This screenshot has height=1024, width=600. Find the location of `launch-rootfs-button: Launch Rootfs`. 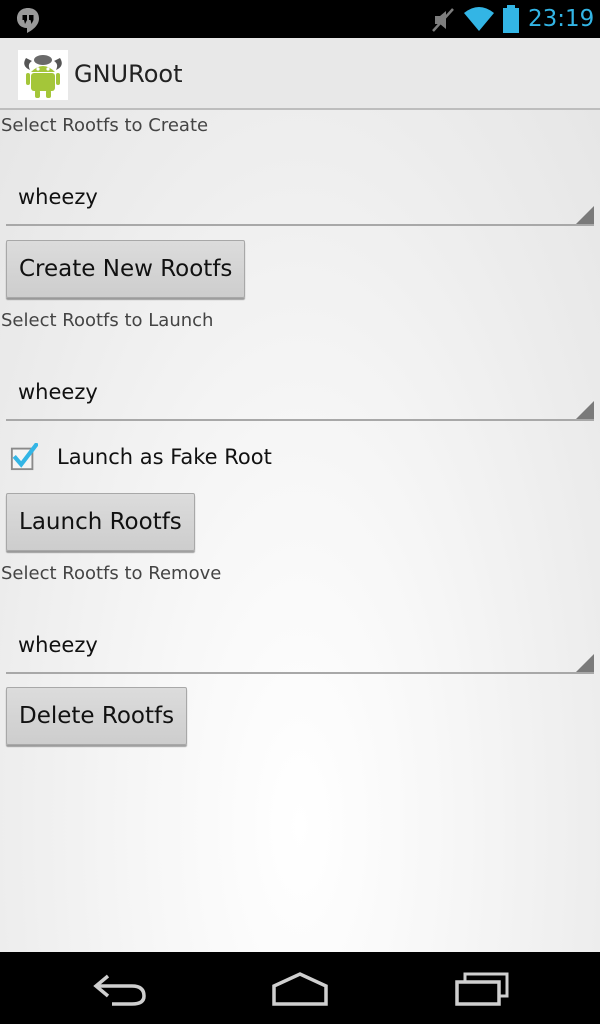

launch-rootfs-button: Launch Rootfs is located at coordinates (100, 522).